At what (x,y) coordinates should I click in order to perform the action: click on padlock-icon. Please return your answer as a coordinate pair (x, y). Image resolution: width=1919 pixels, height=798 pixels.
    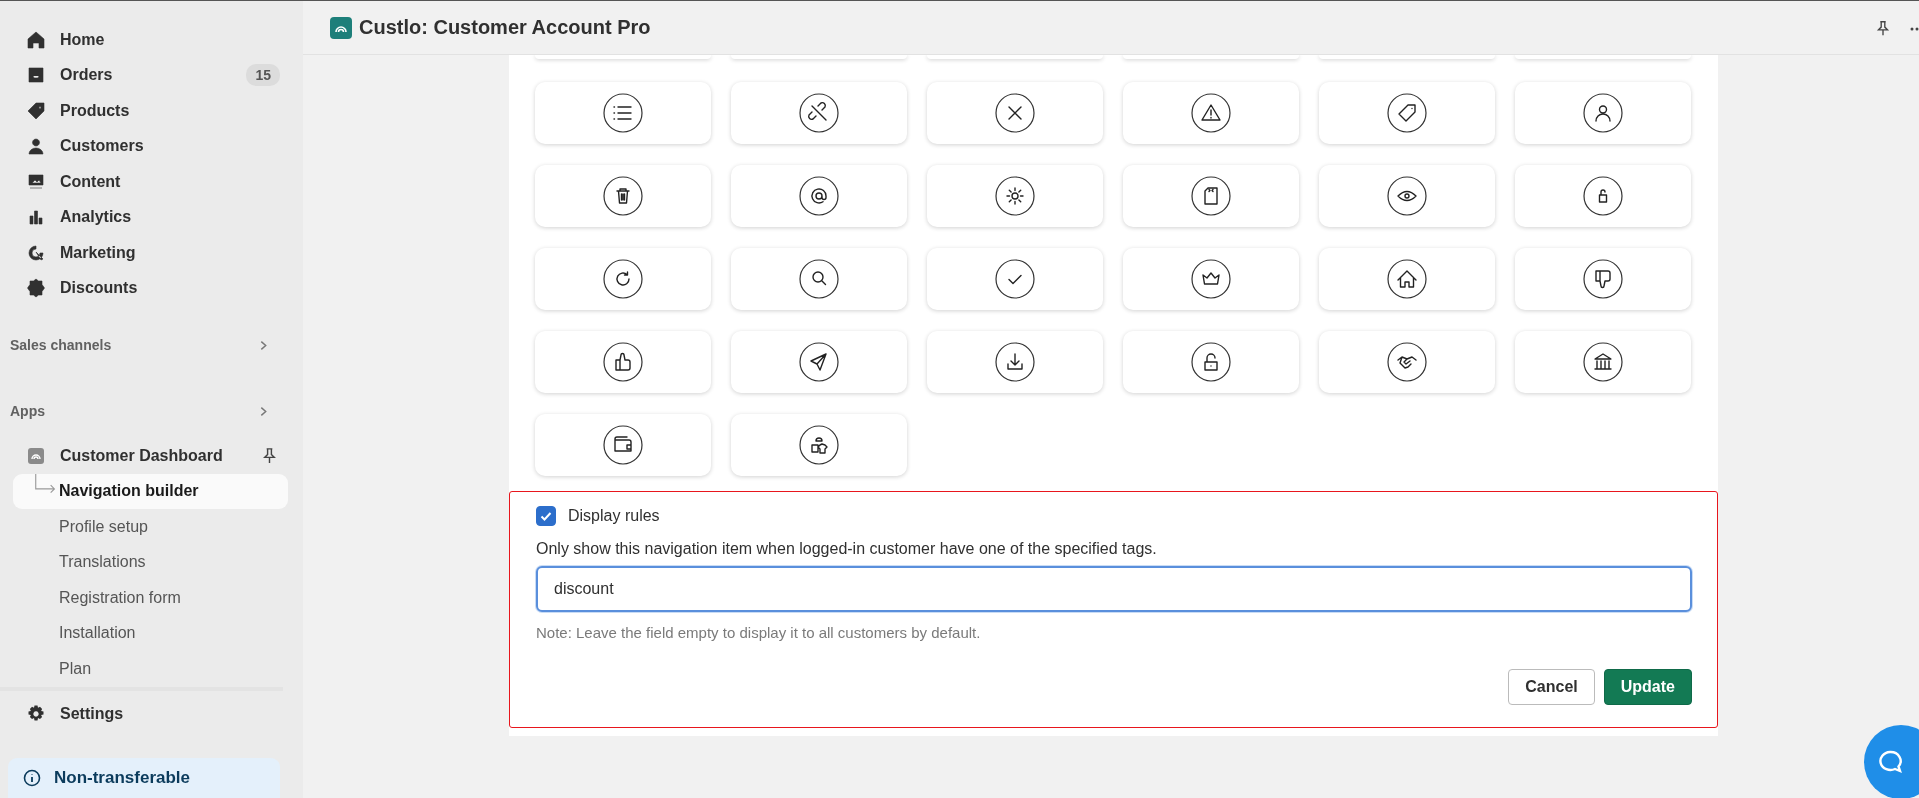
    Looking at the image, I should click on (1211, 362).